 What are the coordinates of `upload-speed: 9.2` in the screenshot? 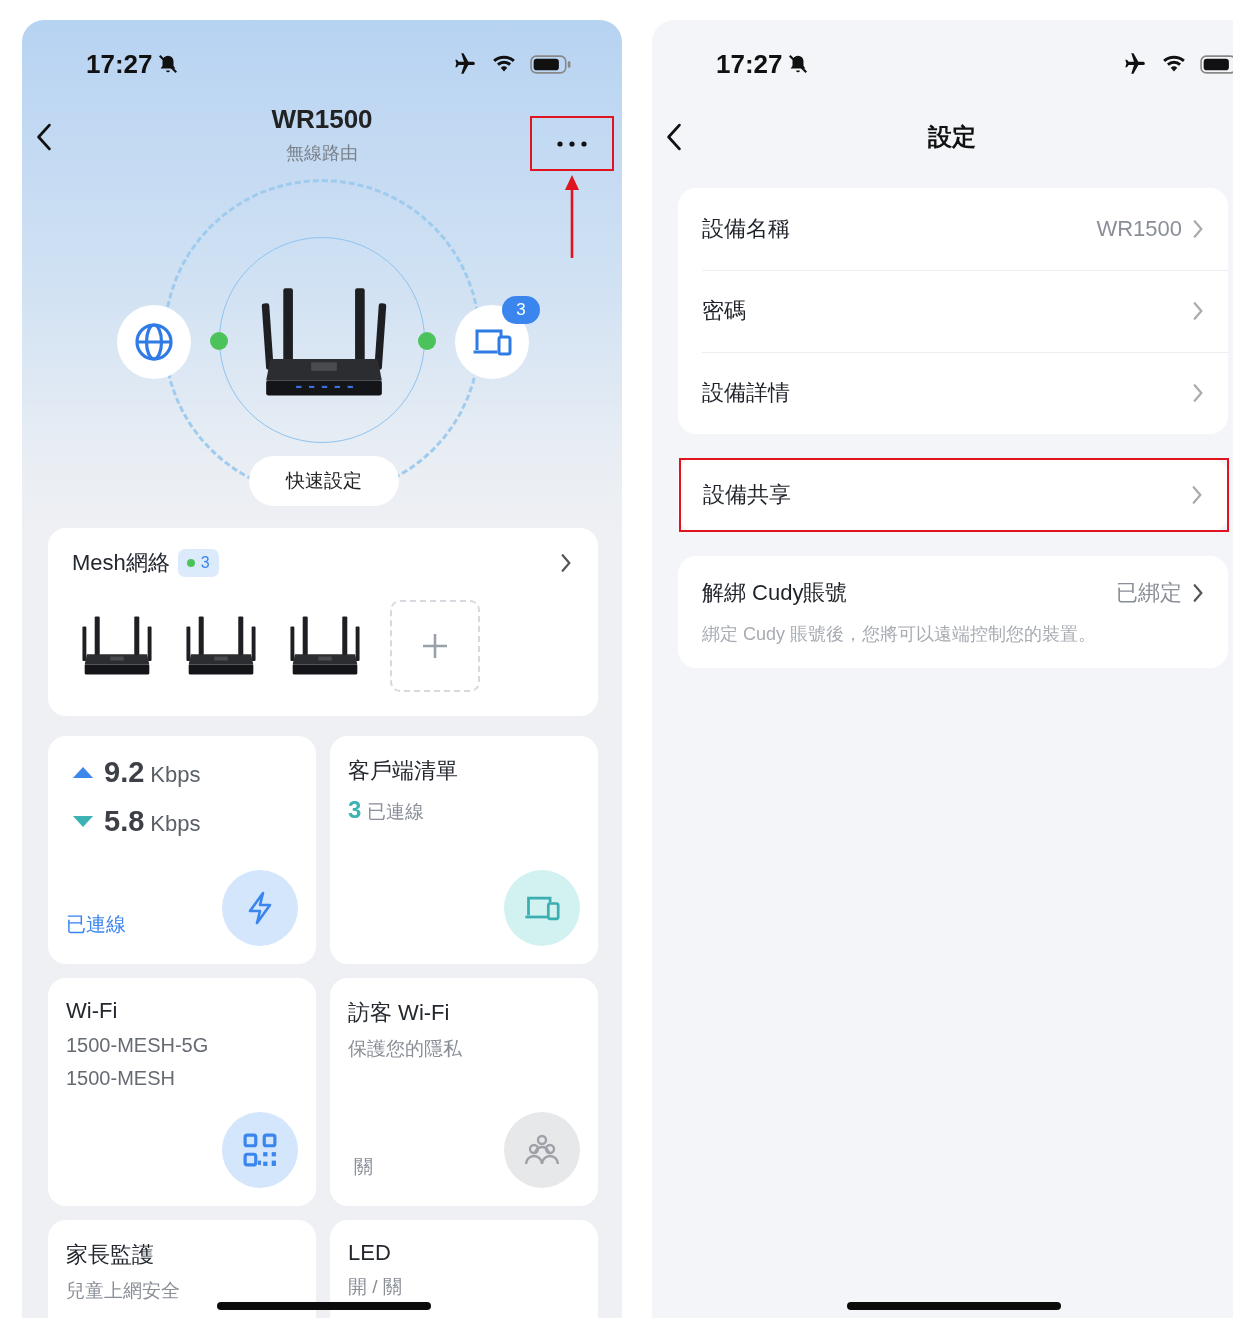 It's located at (124, 772).